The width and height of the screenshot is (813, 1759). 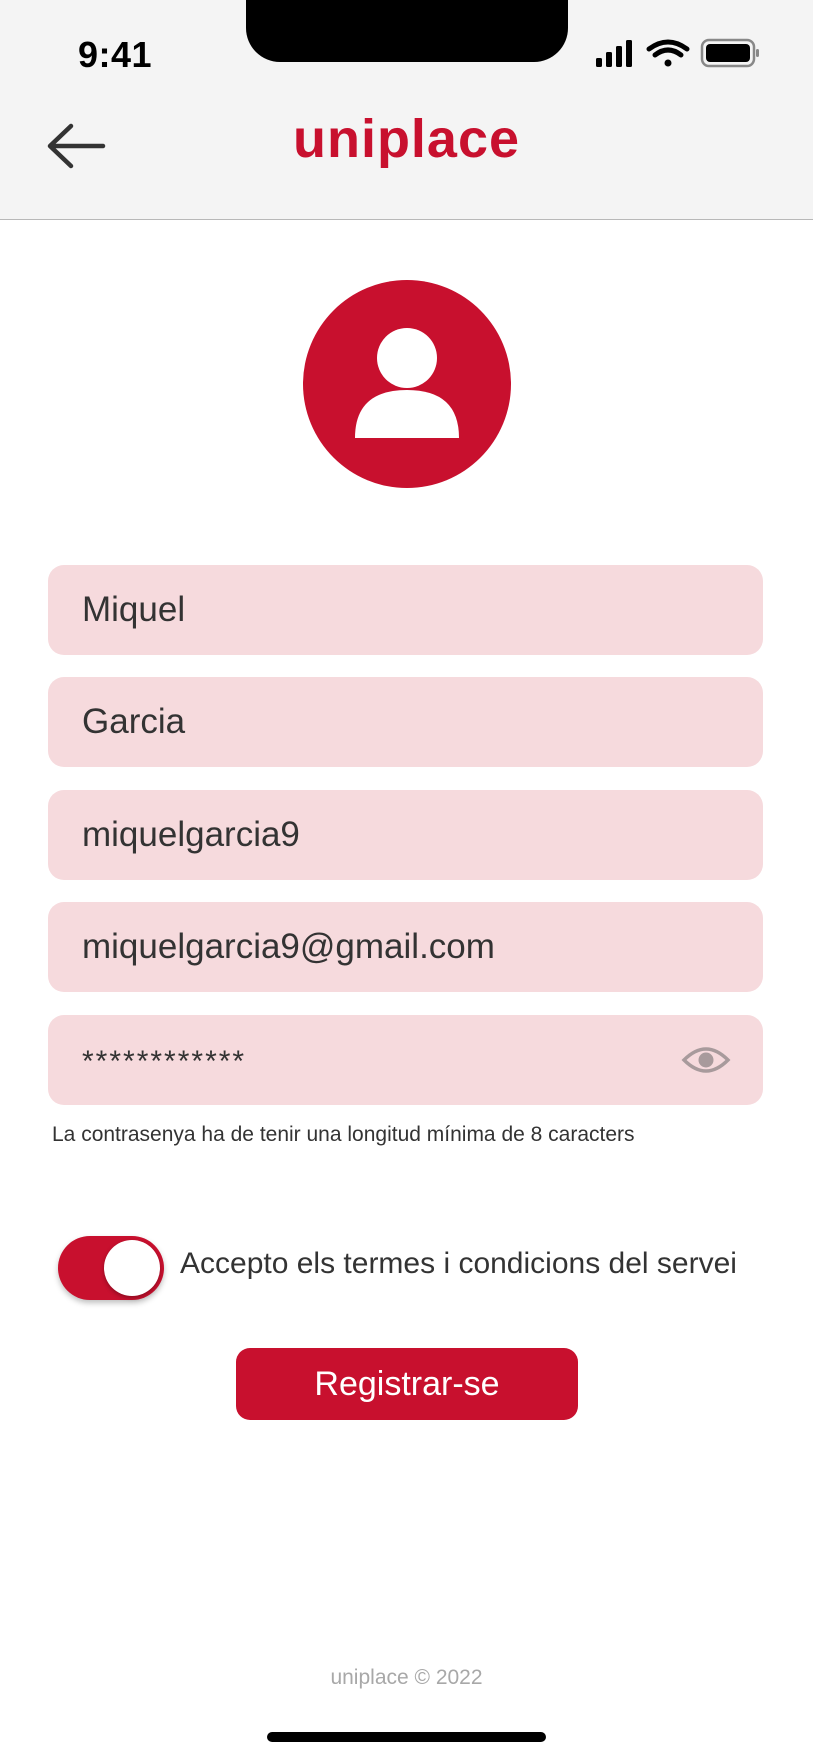 What do you see at coordinates (407, 1384) in the screenshot?
I see `register-button: Registrar-se` at bounding box center [407, 1384].